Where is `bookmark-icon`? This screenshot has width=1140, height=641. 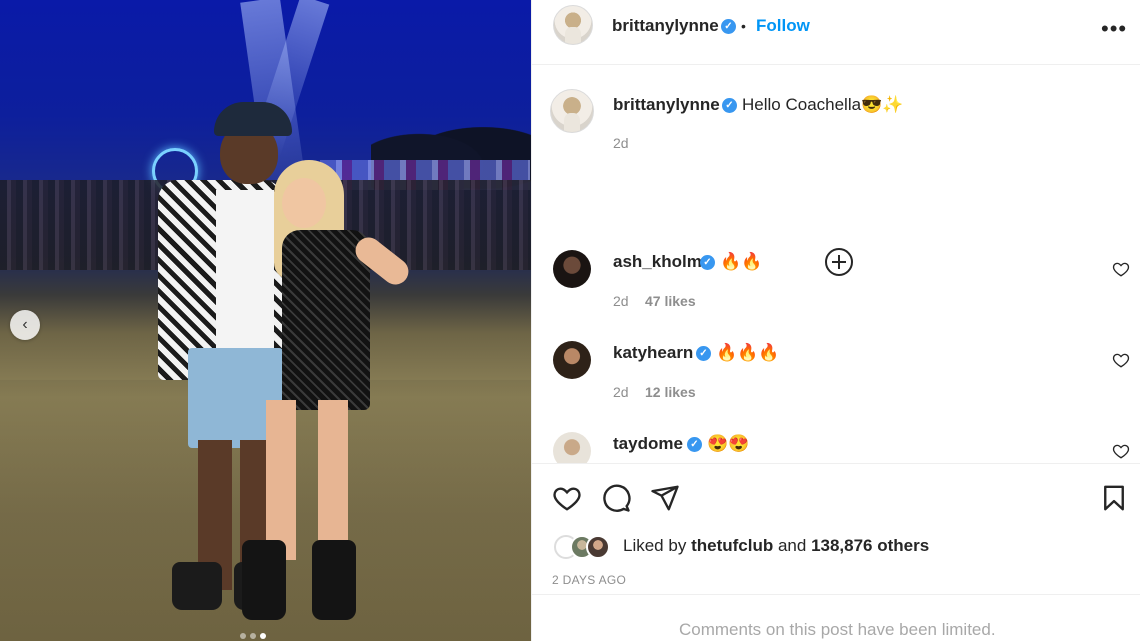
bookmark-icon is located at coordinates (1114, 498).